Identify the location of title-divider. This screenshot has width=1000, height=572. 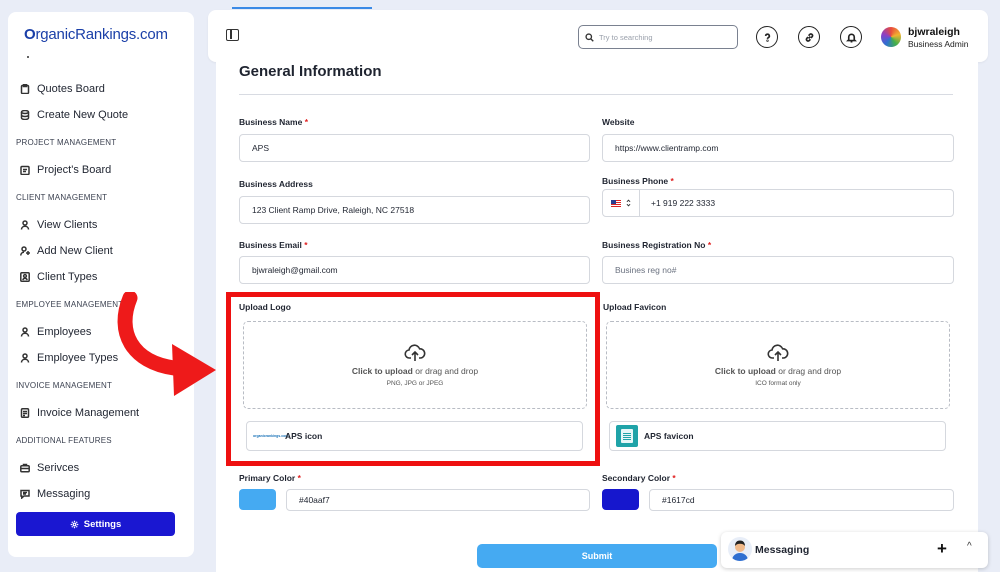
(596, 94).